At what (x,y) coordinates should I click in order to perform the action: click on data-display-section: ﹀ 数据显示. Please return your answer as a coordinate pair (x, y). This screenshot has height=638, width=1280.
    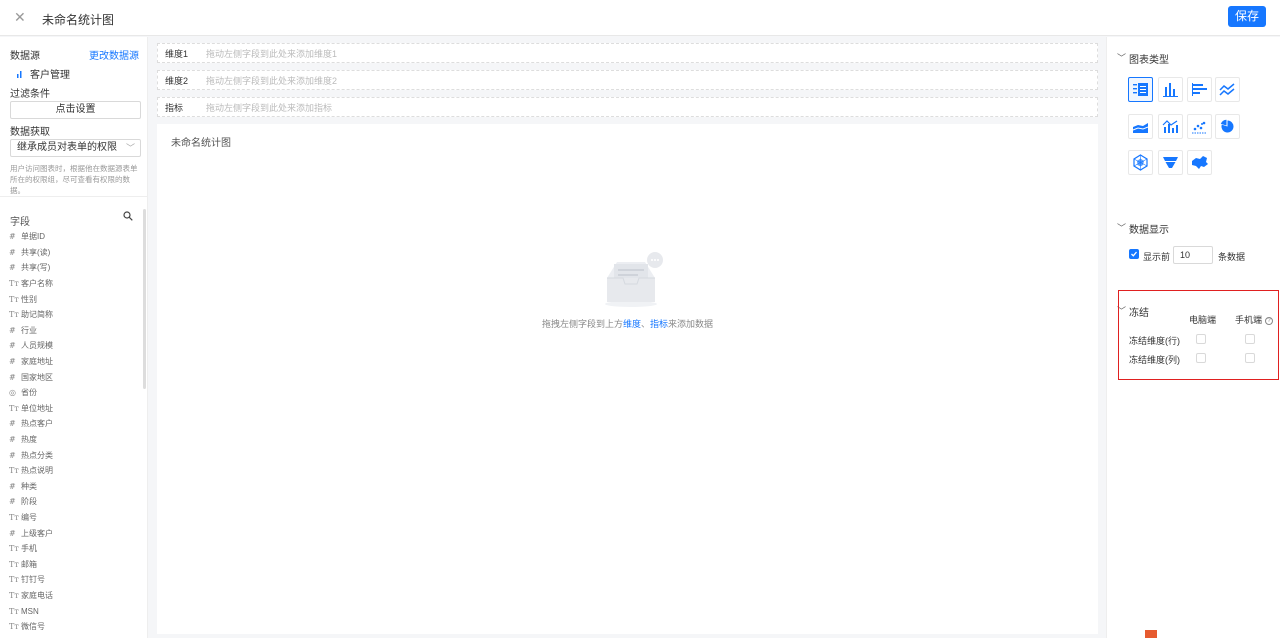
    Looking at the image, I should click on (1143, 228).